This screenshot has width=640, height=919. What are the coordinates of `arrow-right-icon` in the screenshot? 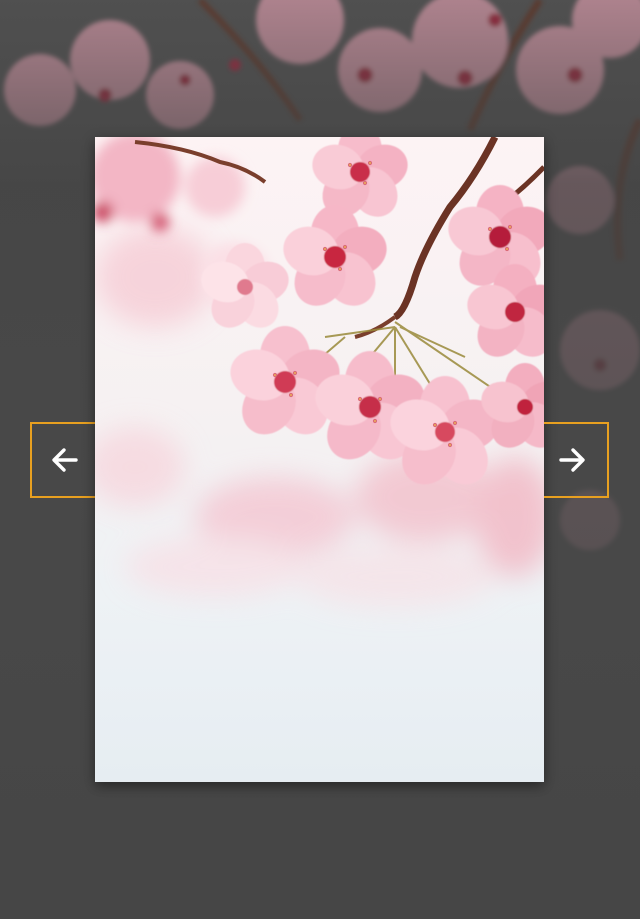 It's located at (572, 460).